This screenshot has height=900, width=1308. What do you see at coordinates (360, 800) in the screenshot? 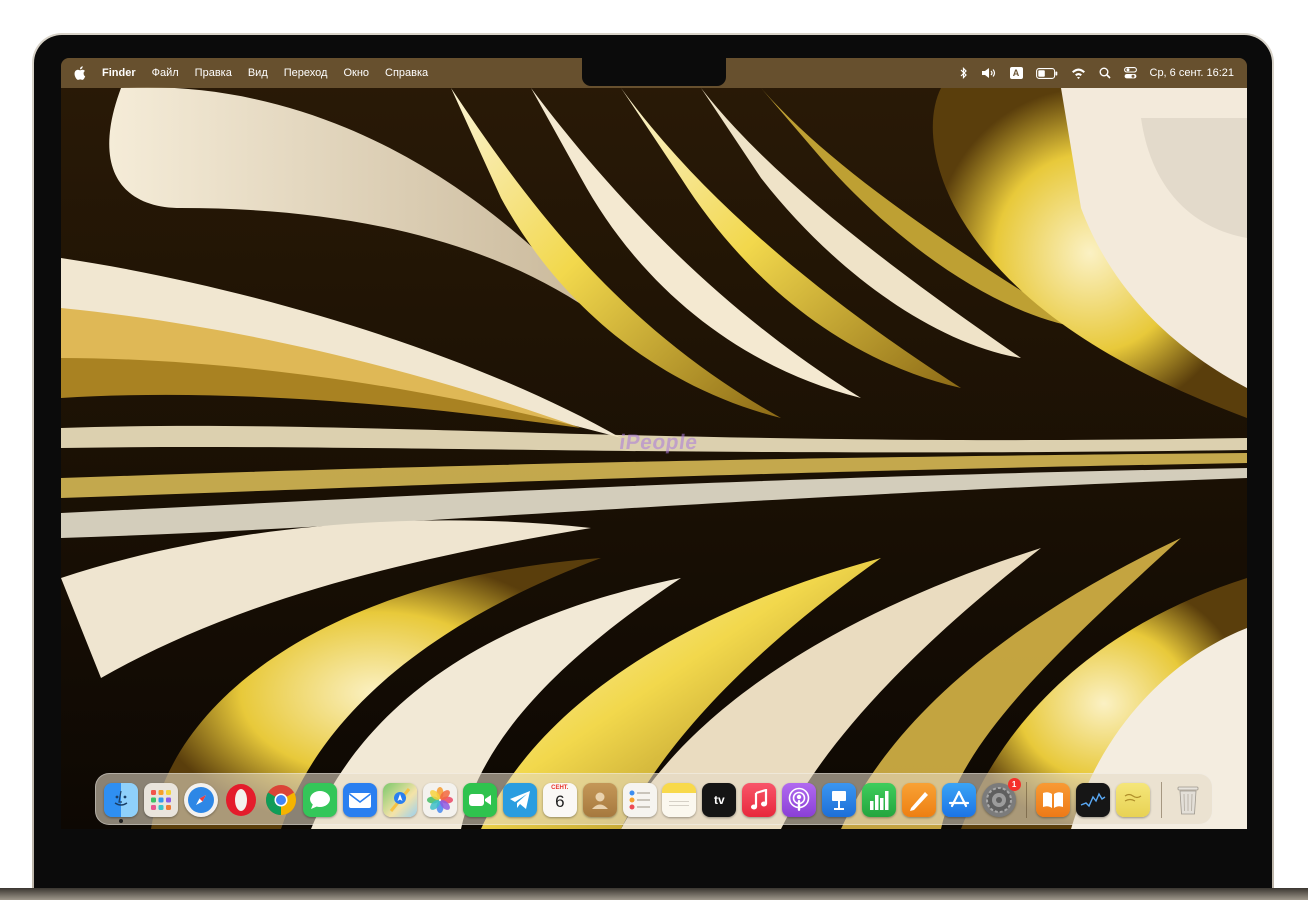
I see `mail-icon` at bounding box center [360, 800].